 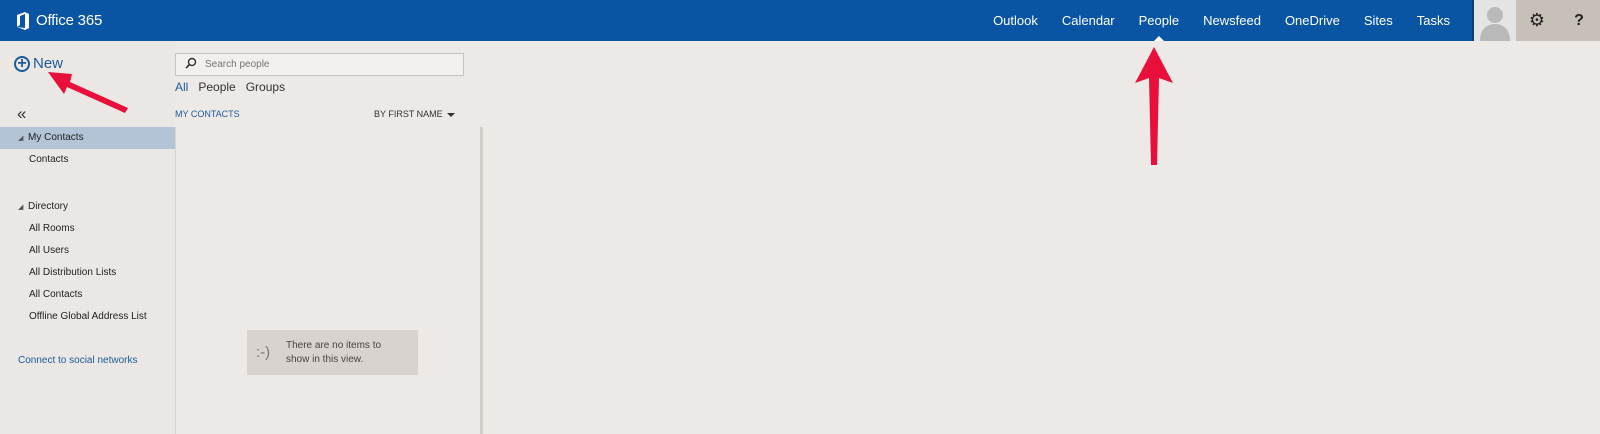 What do you see at coordinates (1088, 20) in the screenshot?
I see `nav-calendar: Calendar` at bounding box center [1088, 20].